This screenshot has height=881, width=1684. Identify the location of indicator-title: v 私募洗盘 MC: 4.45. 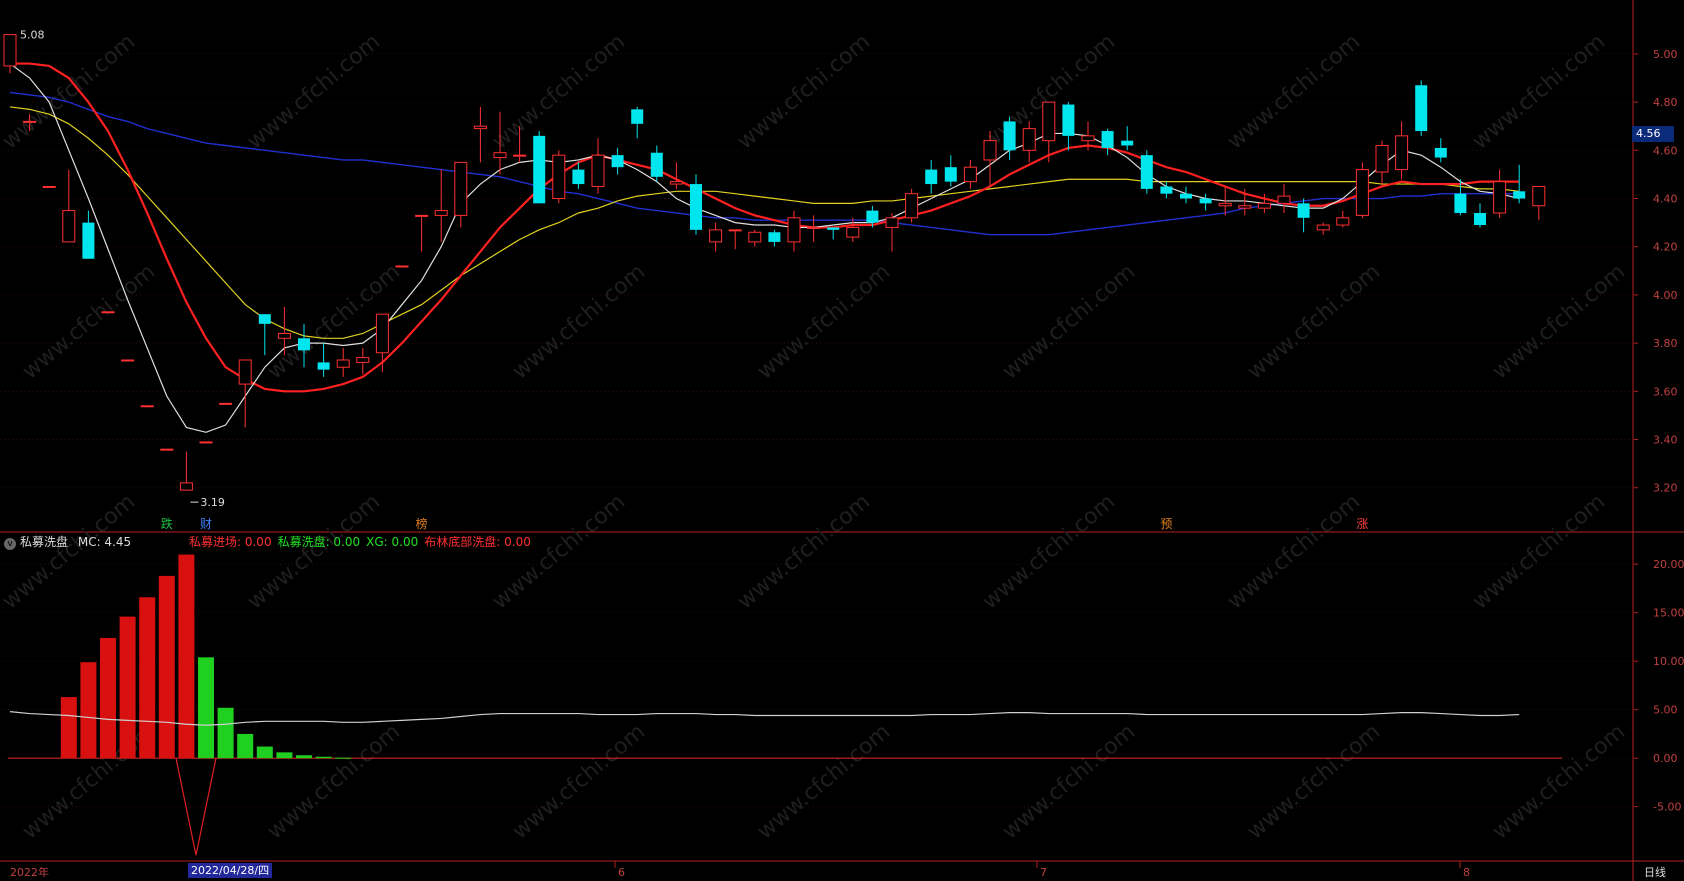
(67, 541).